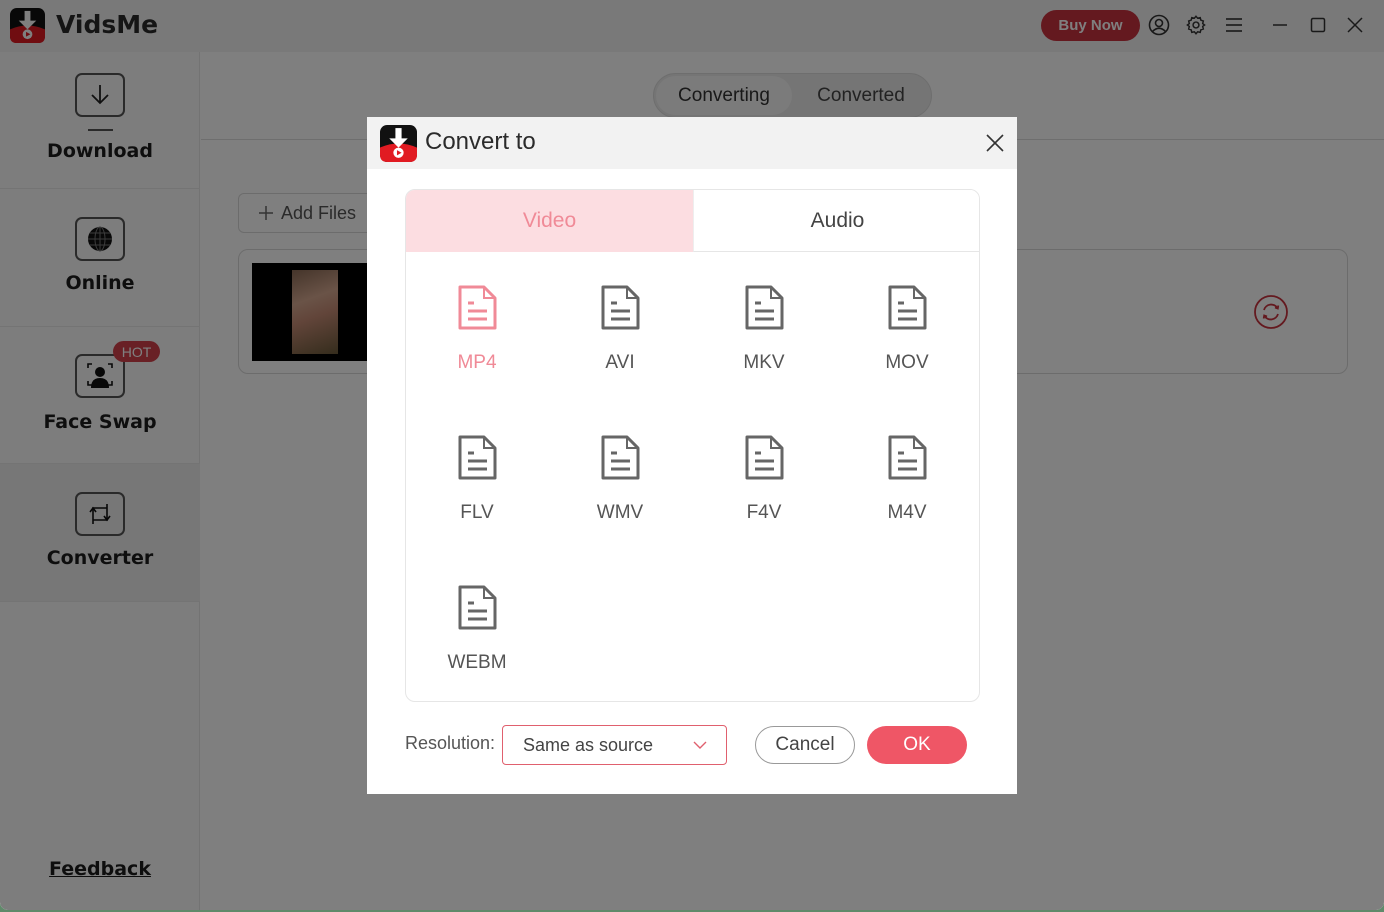  Describe the element at coordinates (764, 362) in the screenshot. I see `format-label: MKV` at that location.